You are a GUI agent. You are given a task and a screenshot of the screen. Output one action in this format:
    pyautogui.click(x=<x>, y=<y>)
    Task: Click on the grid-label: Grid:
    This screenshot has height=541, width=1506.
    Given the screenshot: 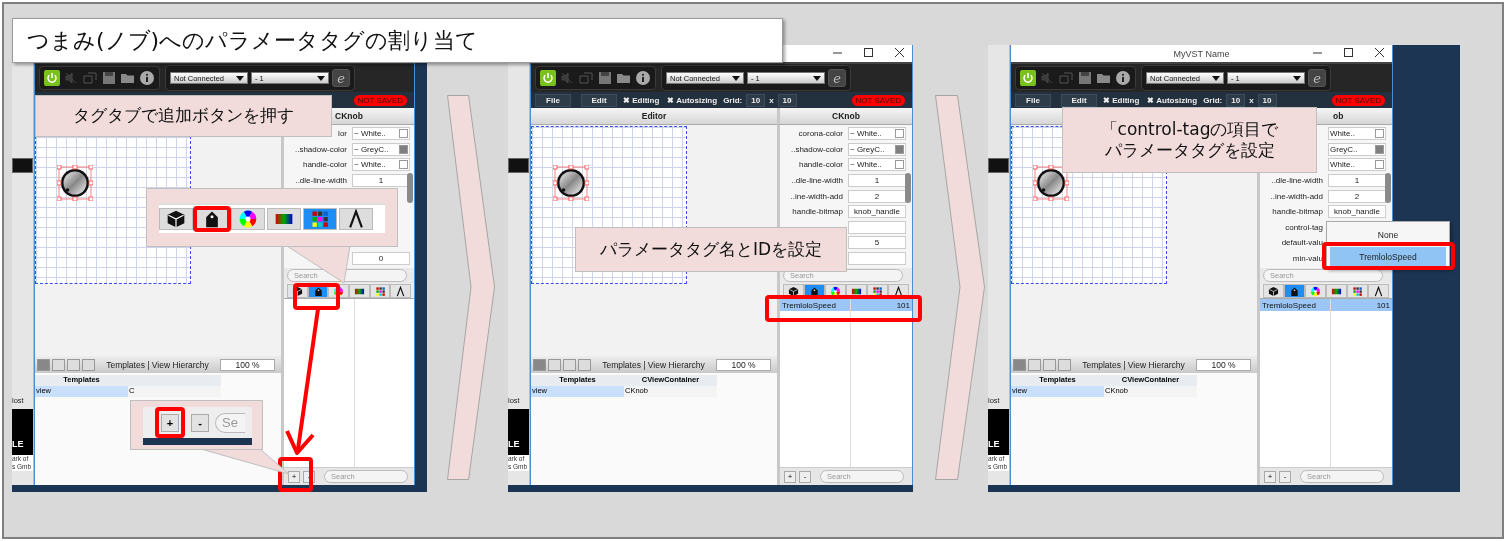 What is the action you would take?
    pyautogui.click(x=733, y=100)
    